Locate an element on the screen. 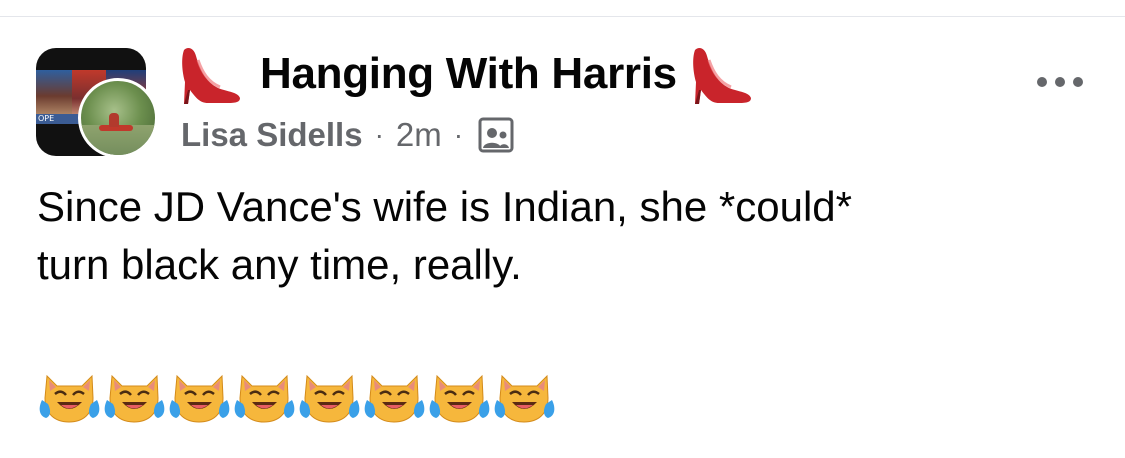 The height and width of the screenshot is (458, 1125). post-meta: Lisa Sidells · 2m · is located at coordinates (348, 135).